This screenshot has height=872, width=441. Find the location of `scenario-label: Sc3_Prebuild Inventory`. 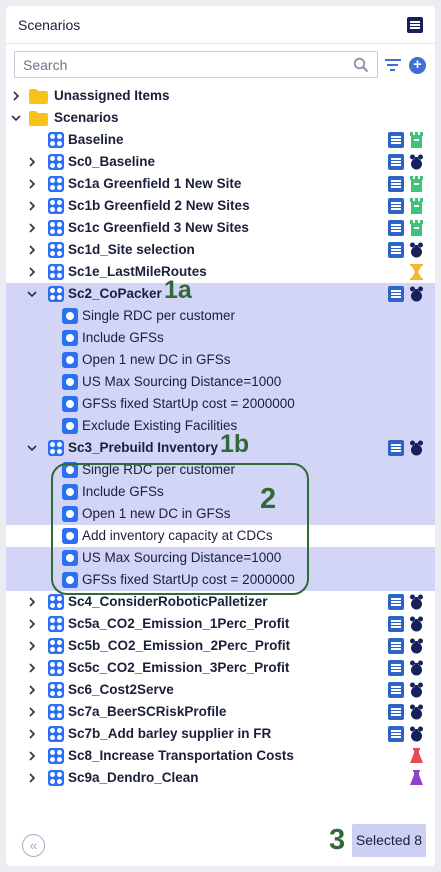

scenario-label: Sc3_Prebuild Inventory is located at coordinates (143, 447).